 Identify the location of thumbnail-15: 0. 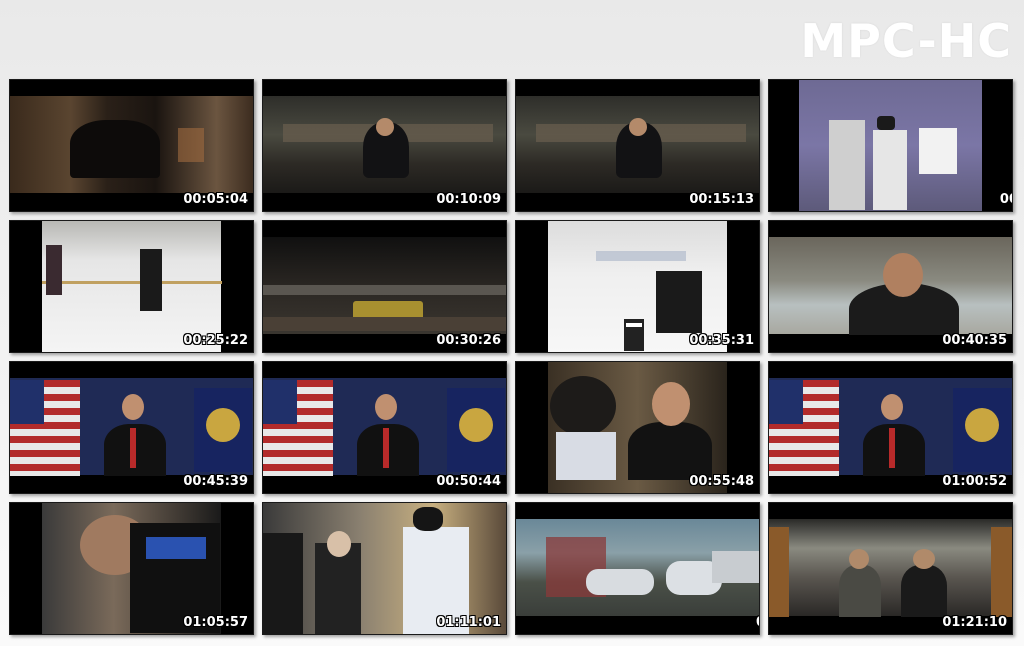
(637, 568).